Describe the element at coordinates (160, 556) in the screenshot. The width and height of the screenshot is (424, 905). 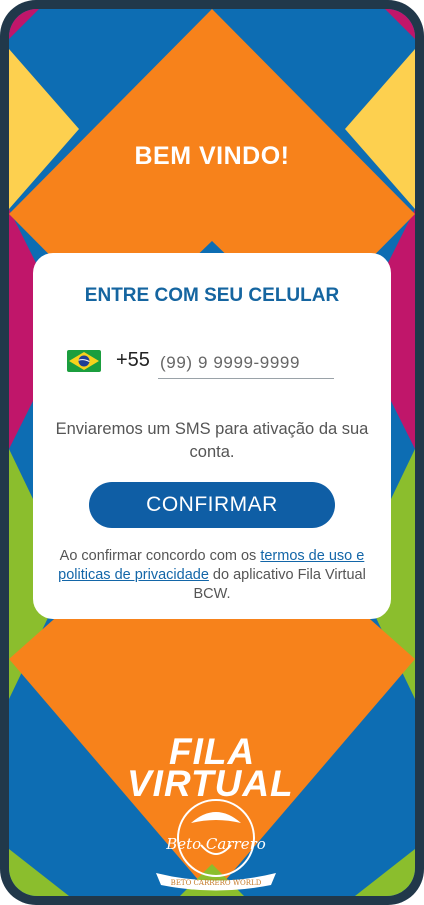
I see `terms-prefix: Ao confirmar concordo com os` at that location.